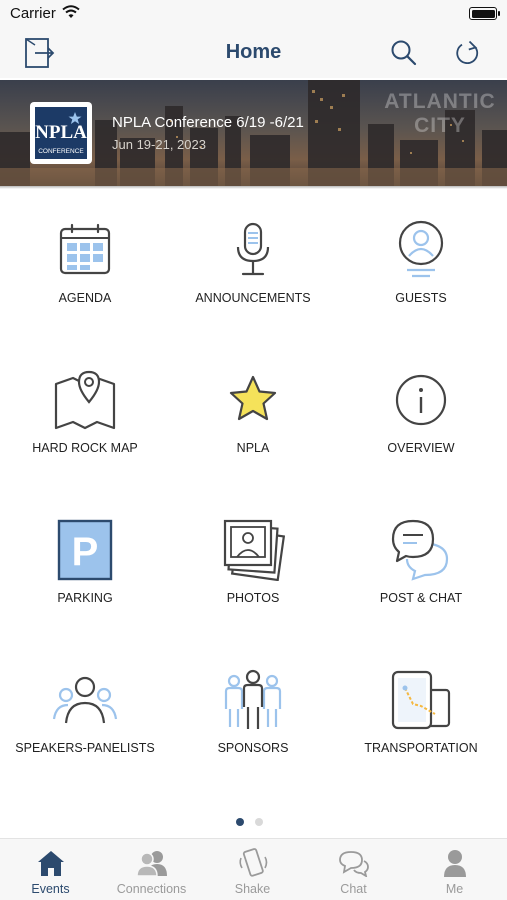 The width and height of the screenshot is (507, 900). Describe the element at coordinates (421, 448) in the screenshot. I see `overview-label: OVERVIEW` at that location.